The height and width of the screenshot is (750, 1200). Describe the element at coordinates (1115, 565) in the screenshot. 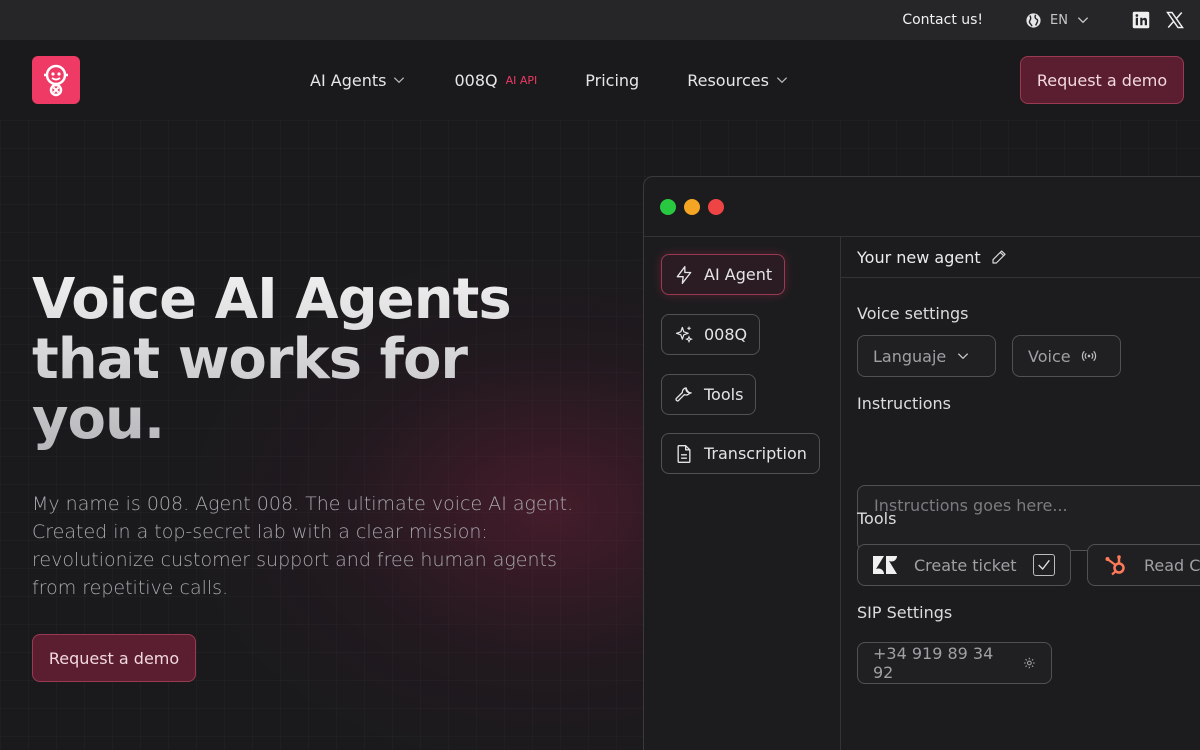

I see `hubspot-icon` at that location.